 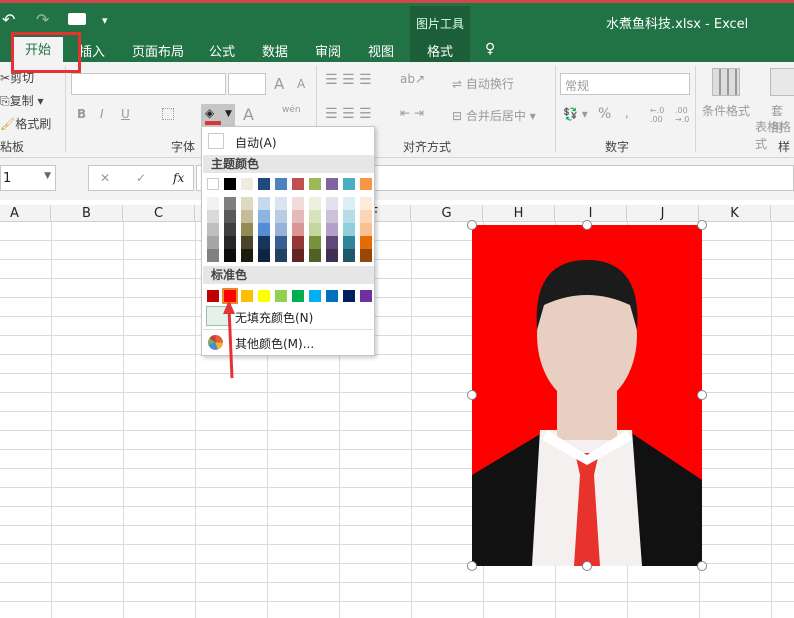 I want to click on column-header-b: B, so click(x=87, y=213).